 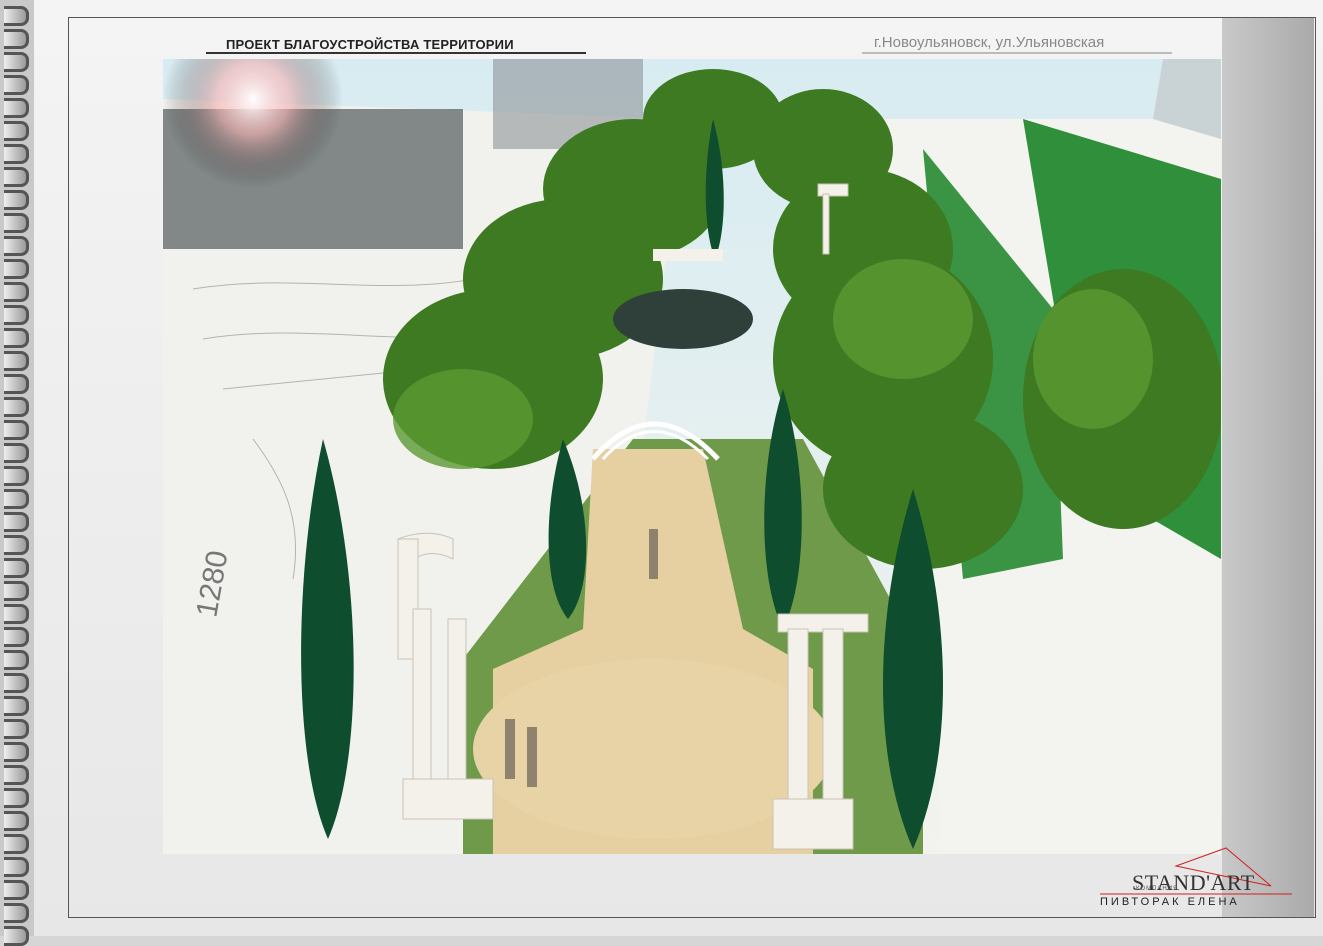 I want to click on logo-brand: STAND'ART, so click(x=1193, y=882).